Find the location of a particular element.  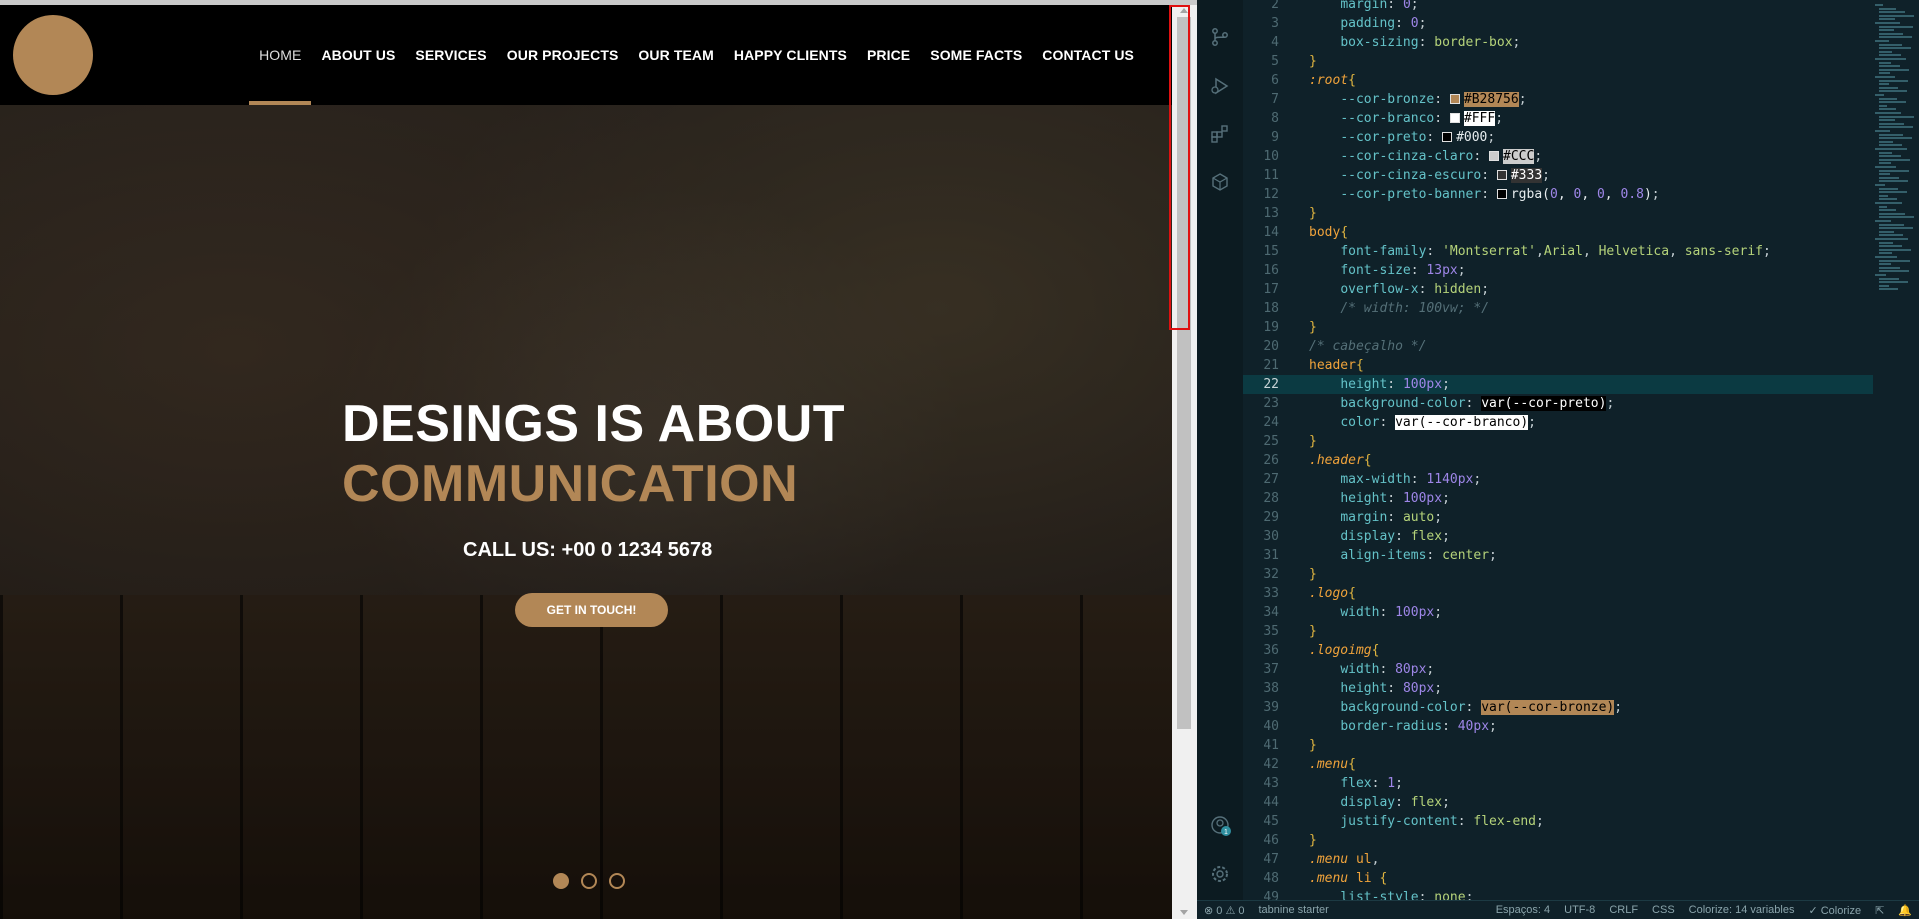

line-number: 33 is located at coordinates (1271, 593).